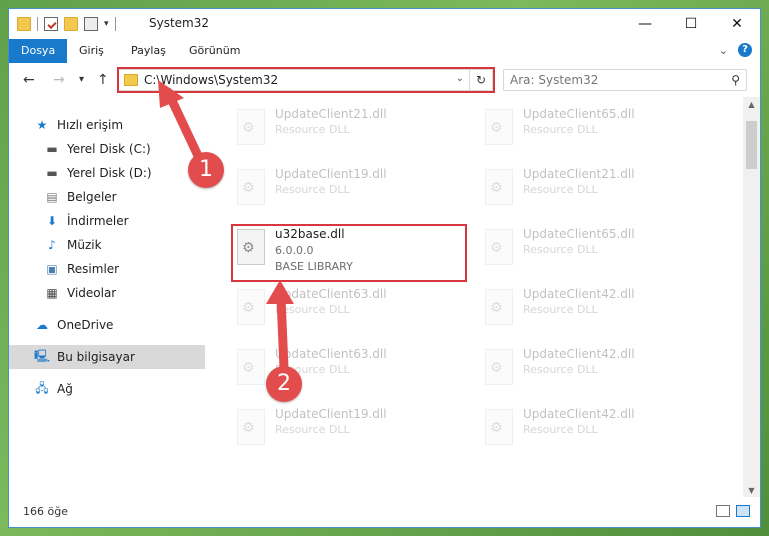 This screenshot has width=769, height=536. Describe the element at coordinates (314, 266) in the screenshot. I see `file-type: BASE LIBRARY` at that location.